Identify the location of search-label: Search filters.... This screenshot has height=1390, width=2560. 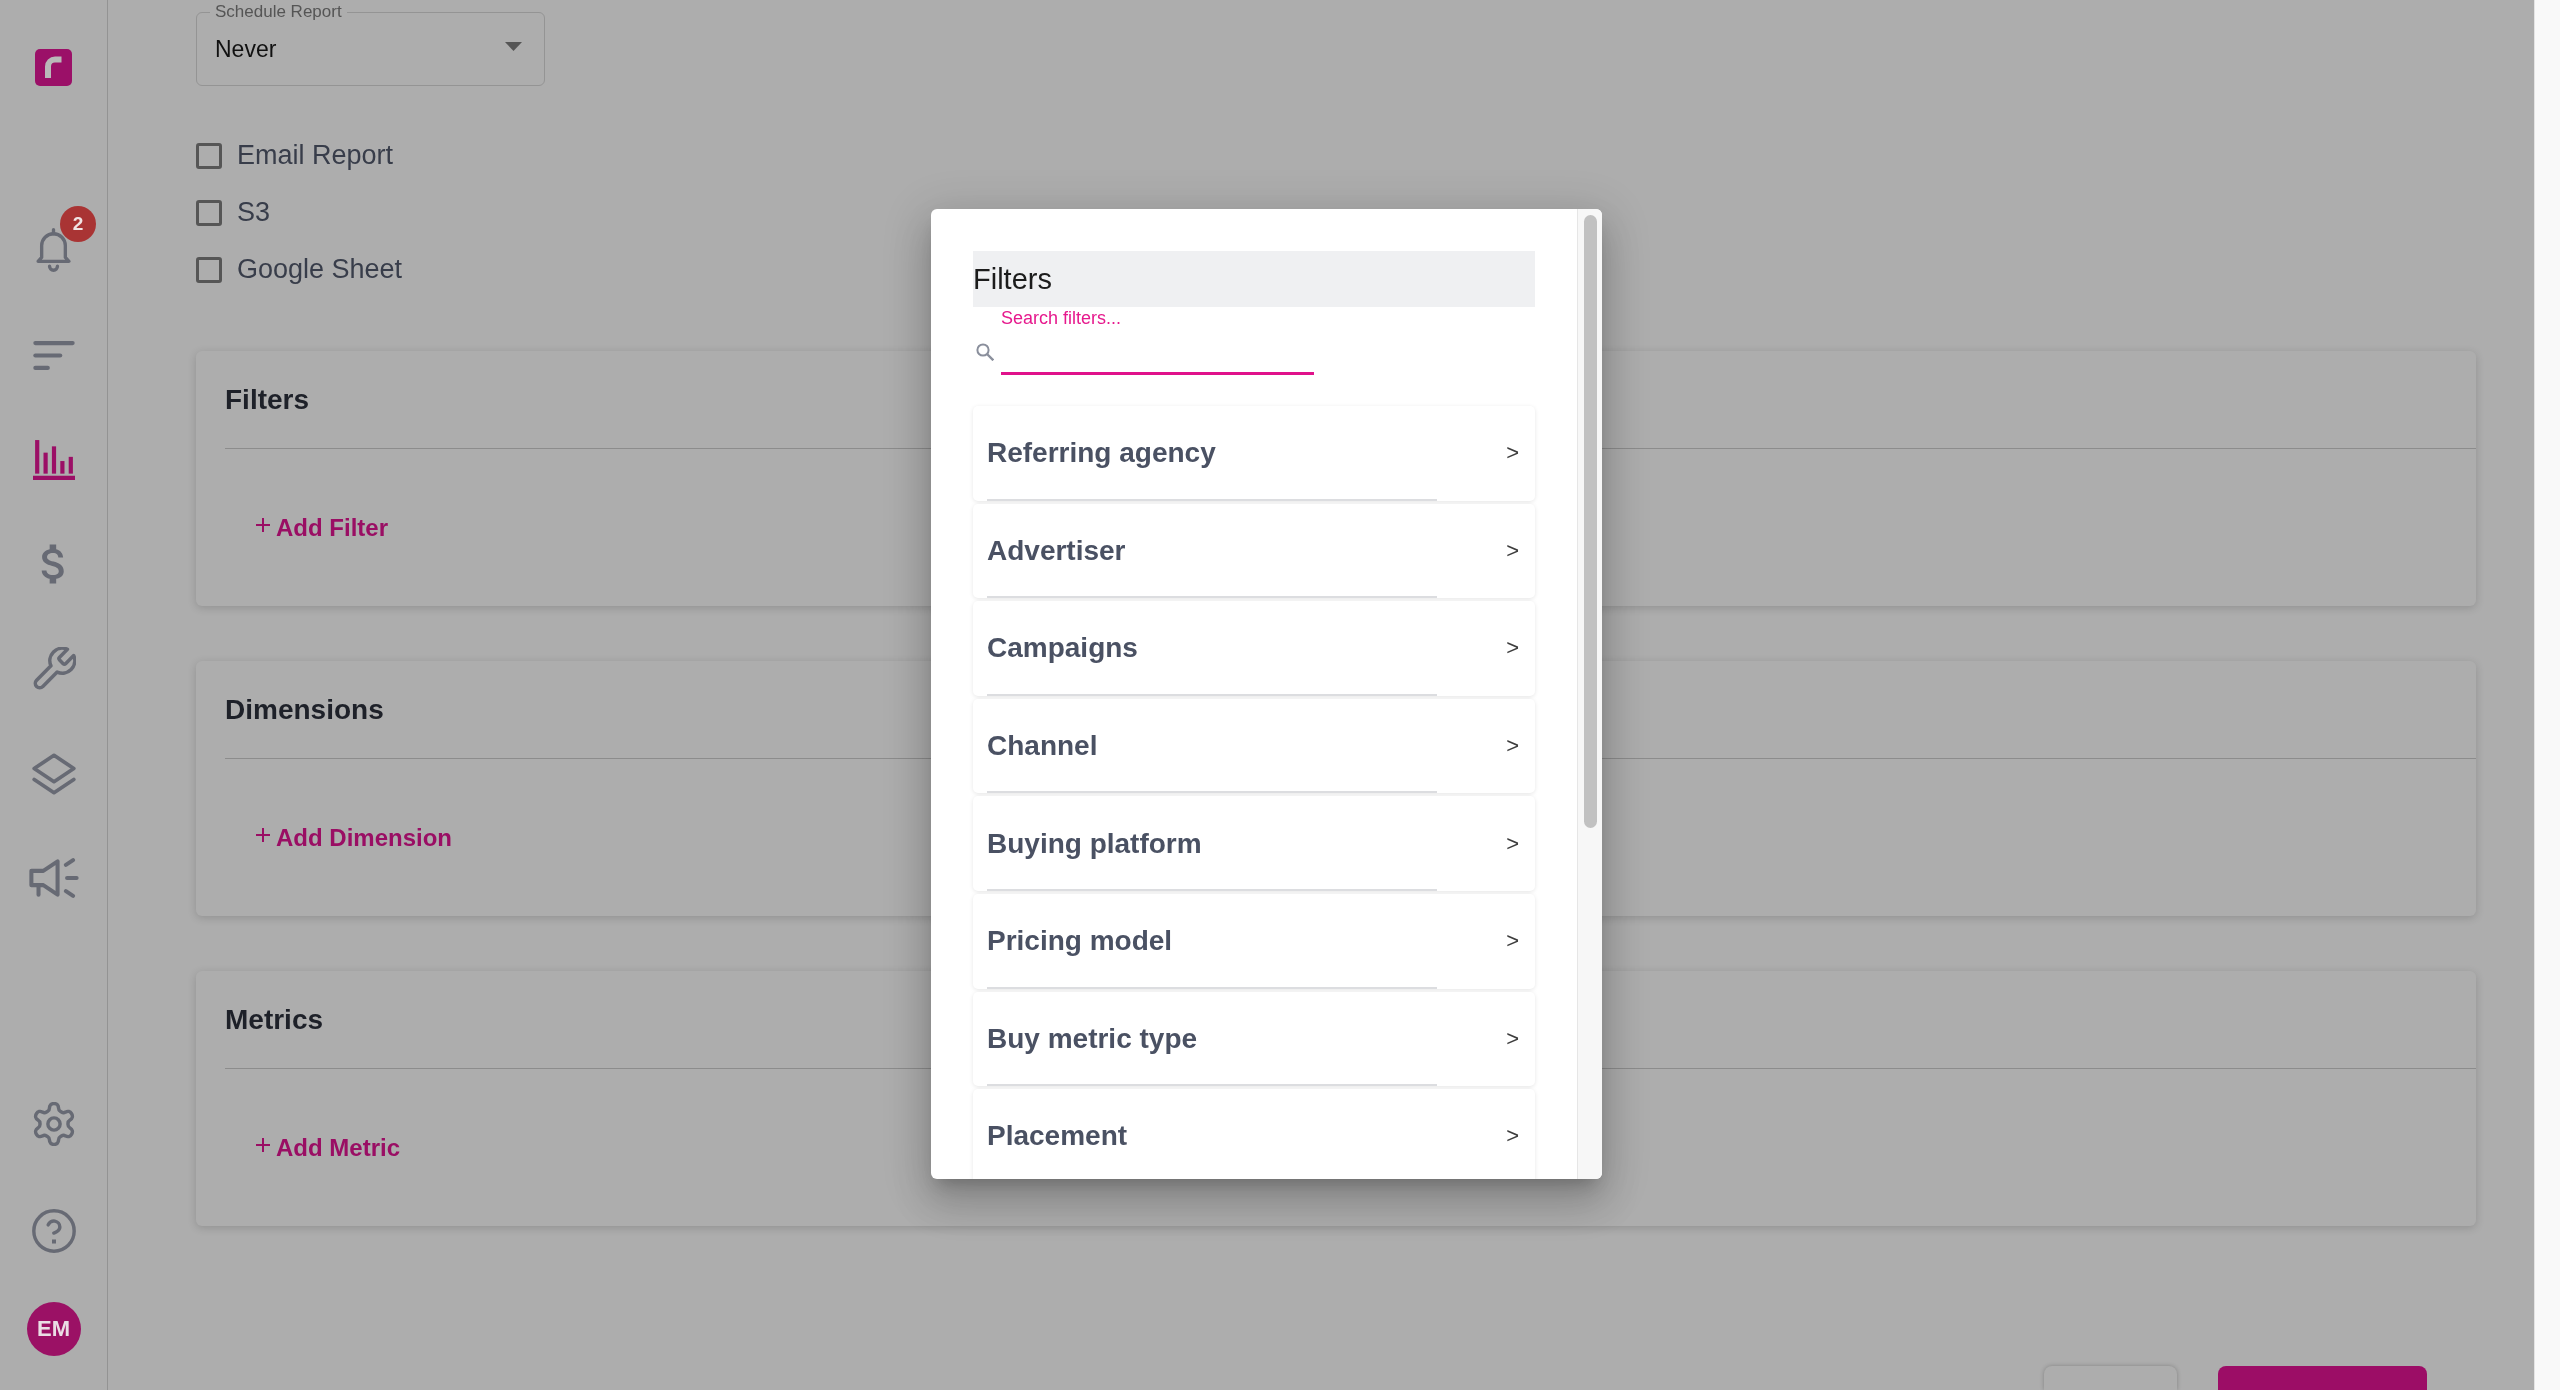
(1061, 318).